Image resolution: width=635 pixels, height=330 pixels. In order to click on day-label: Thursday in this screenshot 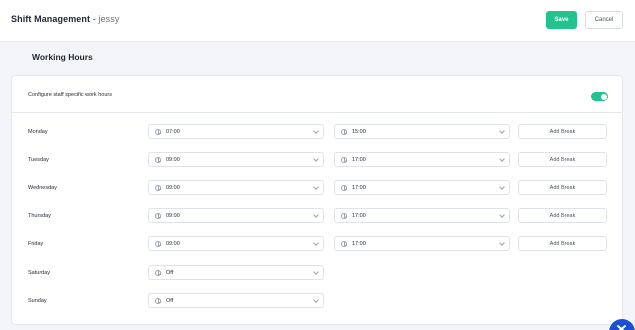, I will do `click(39, 216)`.